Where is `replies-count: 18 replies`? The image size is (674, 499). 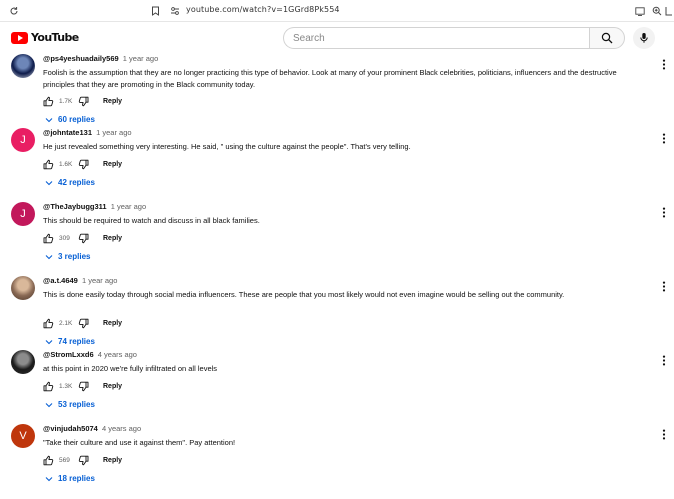 replies-count: 18 replies is located at coordinates (76, 478).